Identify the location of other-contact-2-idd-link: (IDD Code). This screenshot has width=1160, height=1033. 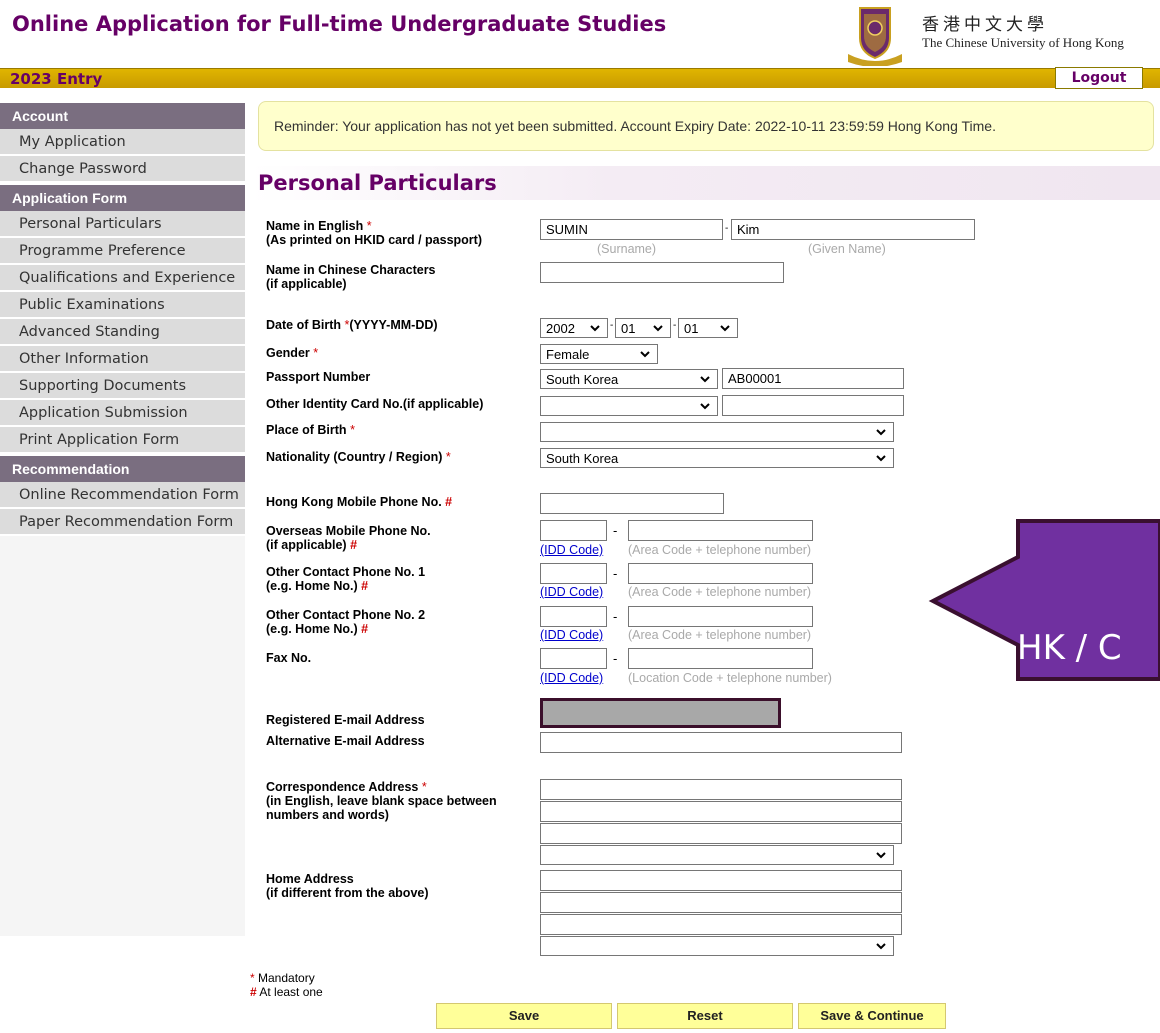
(571, 635).